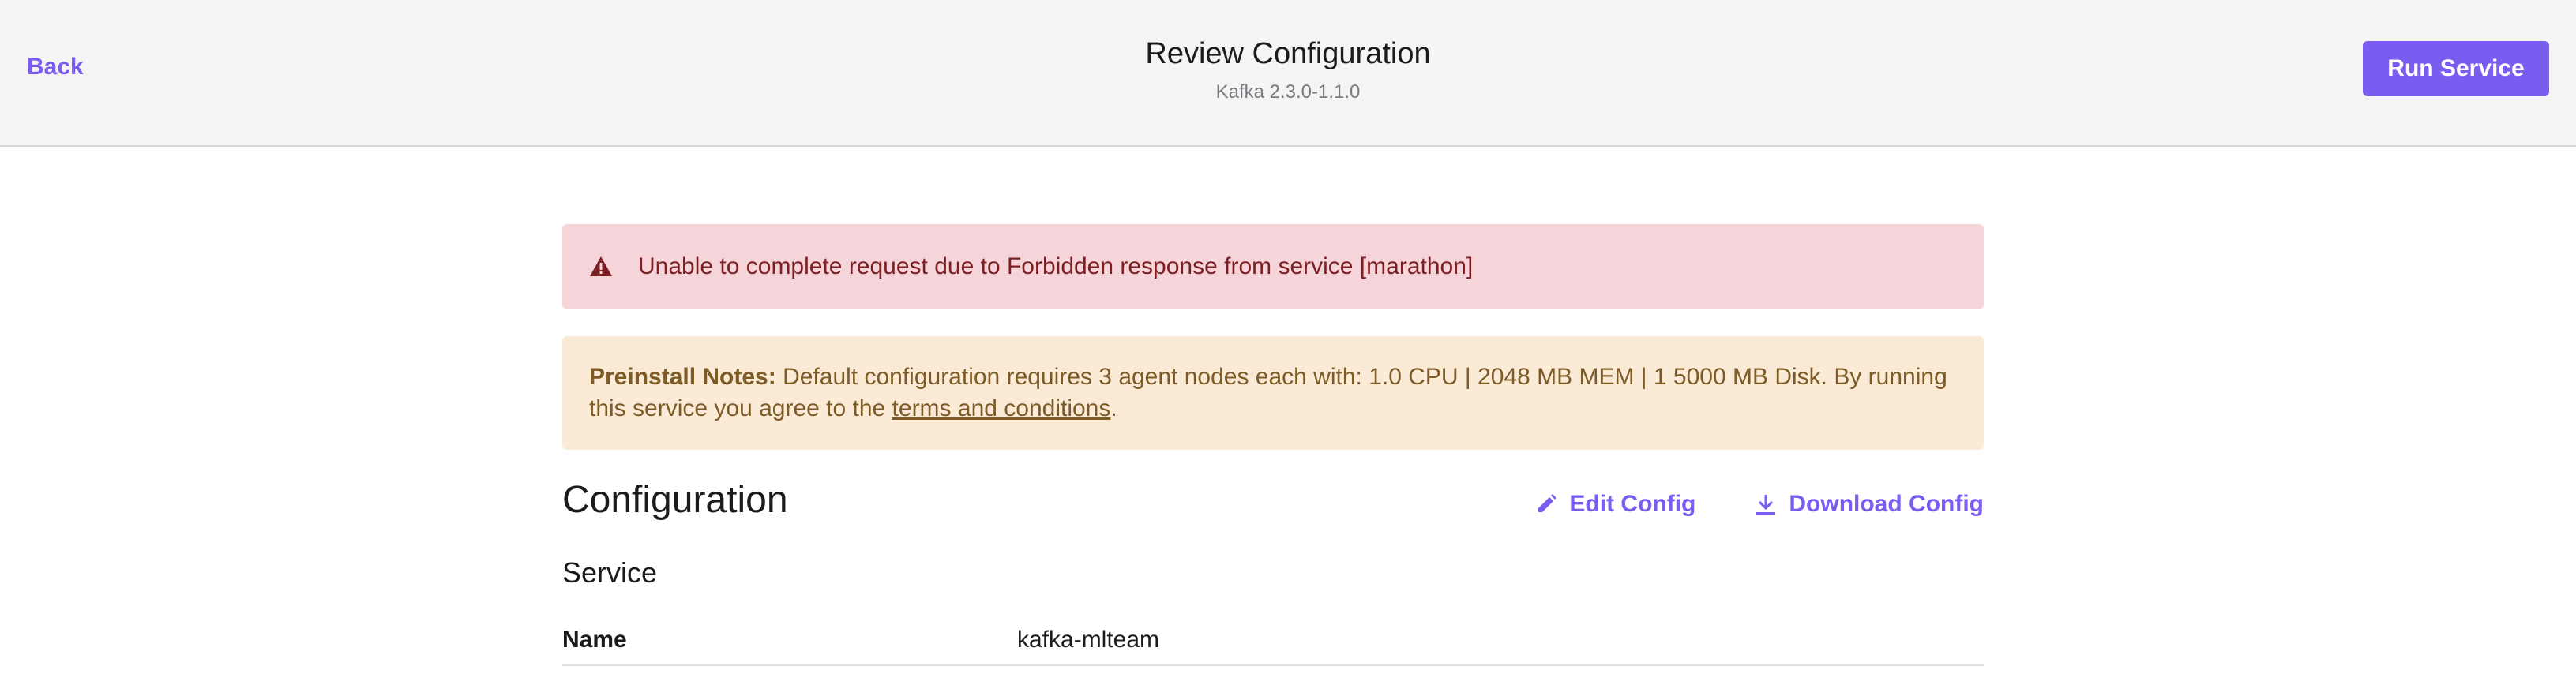 The width and height of the screenshot is (2576, 685). I want to click on field-value-name: kafka-mlteam, so click(1088, 640).